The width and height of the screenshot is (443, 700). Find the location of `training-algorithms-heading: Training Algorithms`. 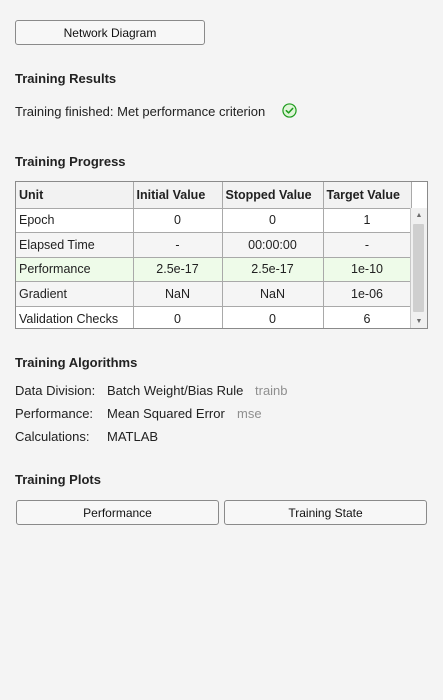

training-algorithms-heading: Training Algorithms is located at coordinates (76, 362).